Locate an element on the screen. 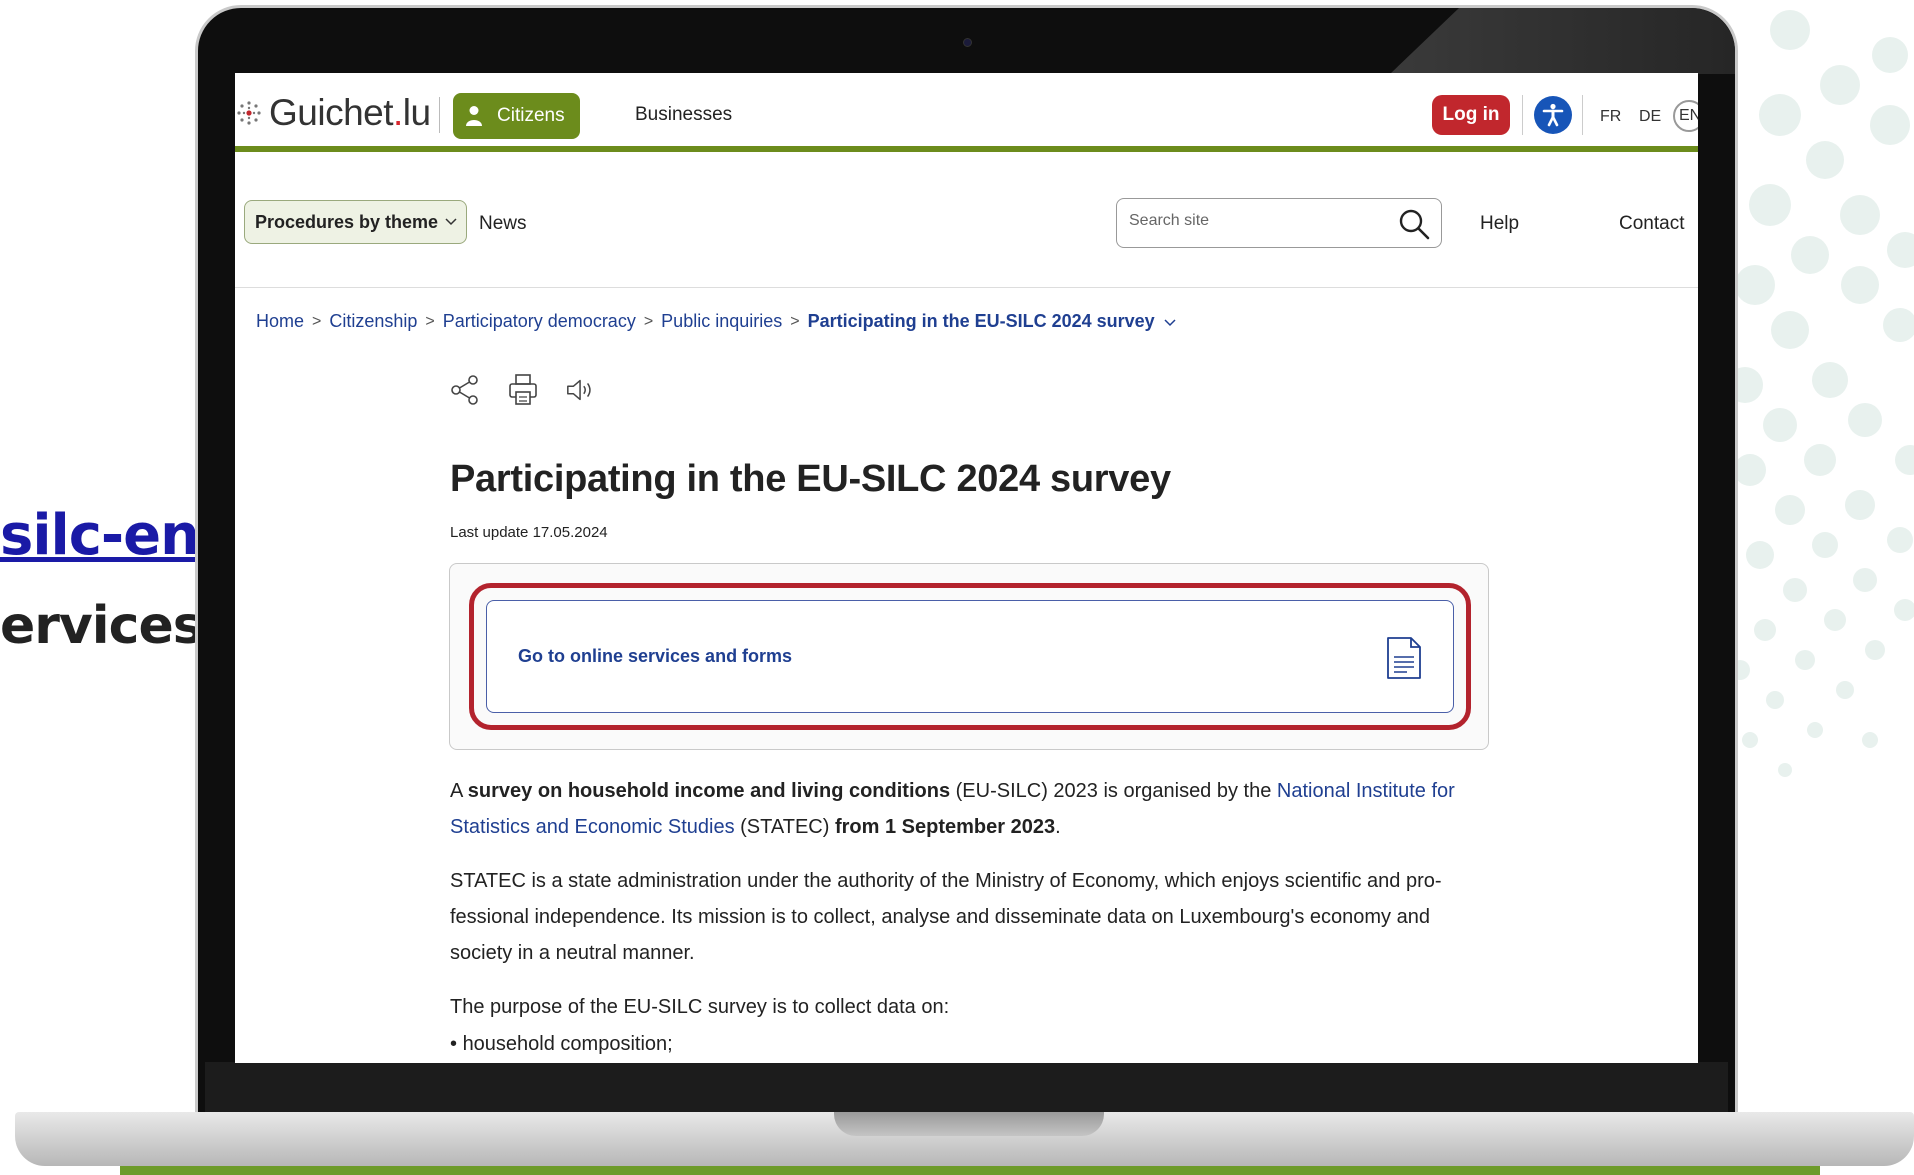 The height and width of the screenshot is (1175, 1914). user-icon is located at coordinates (474, 116).